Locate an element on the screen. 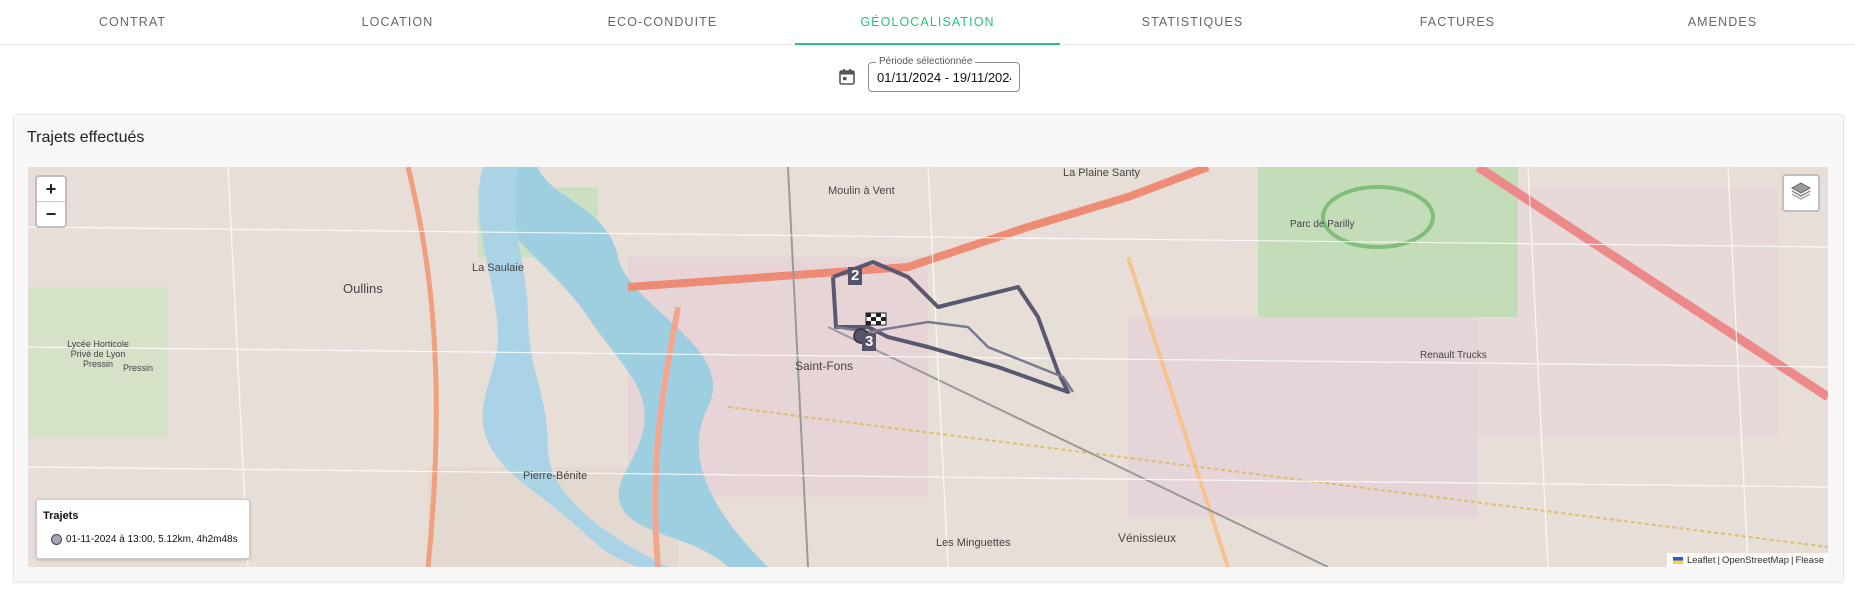 The width and height of the screenshot is (1855, 594). period-input is located at coordinates (944, 77).